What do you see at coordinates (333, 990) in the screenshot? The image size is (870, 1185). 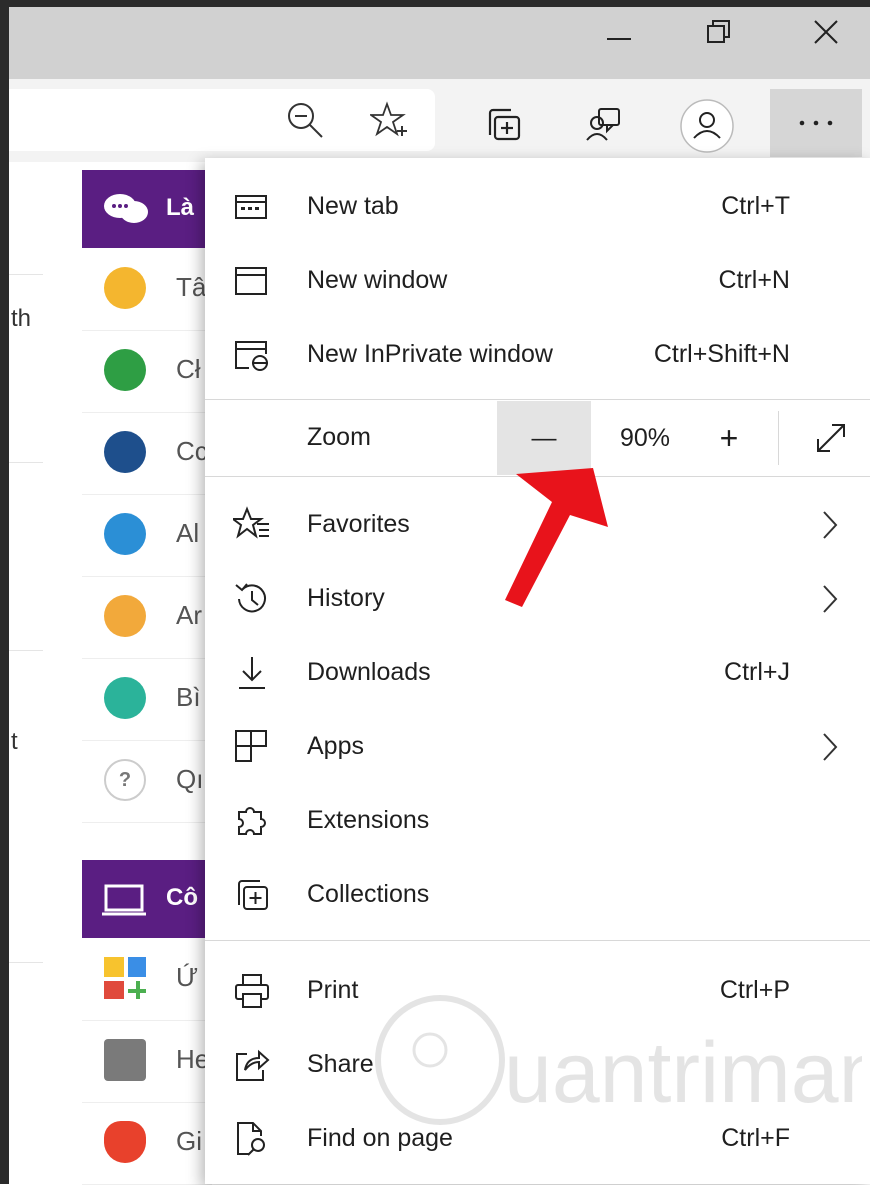 I see `menu-item-label: Print` at bounding box center [333, 990].